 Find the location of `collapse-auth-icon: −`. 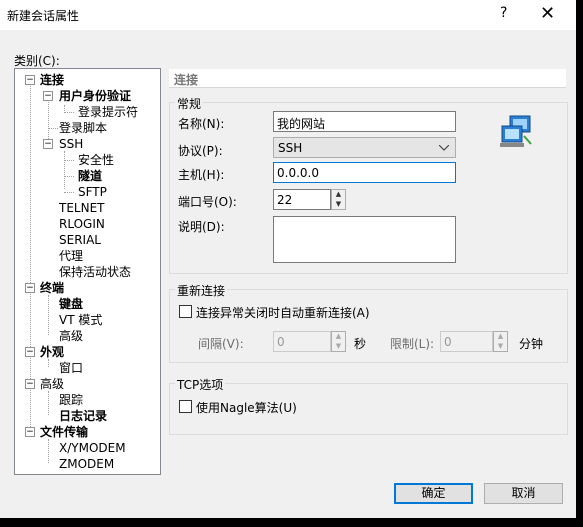

collapse-auth-icon: − is located at coordinates (48, 96).